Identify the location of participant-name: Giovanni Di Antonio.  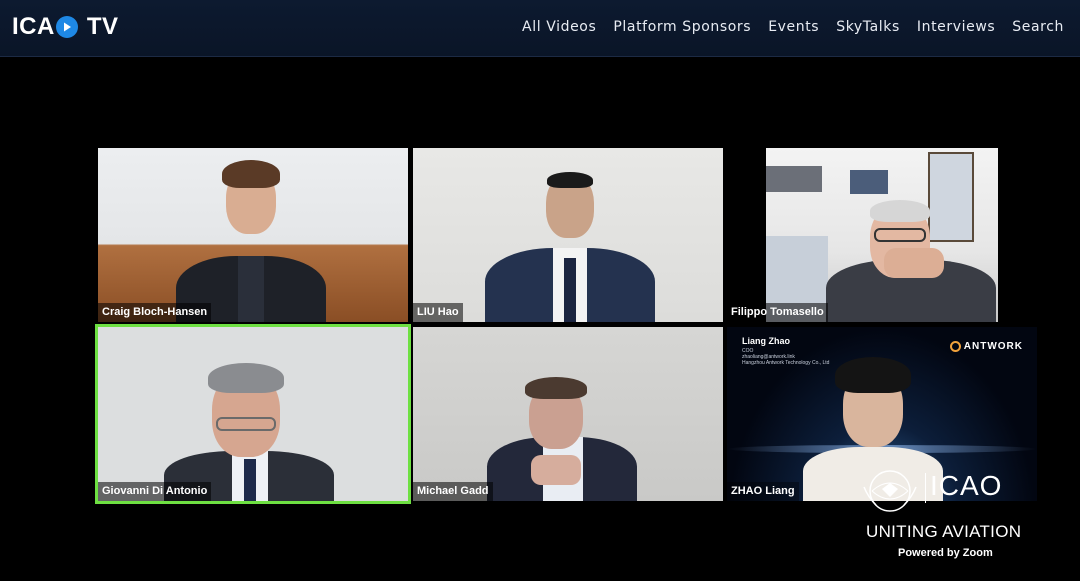
(155, 491).